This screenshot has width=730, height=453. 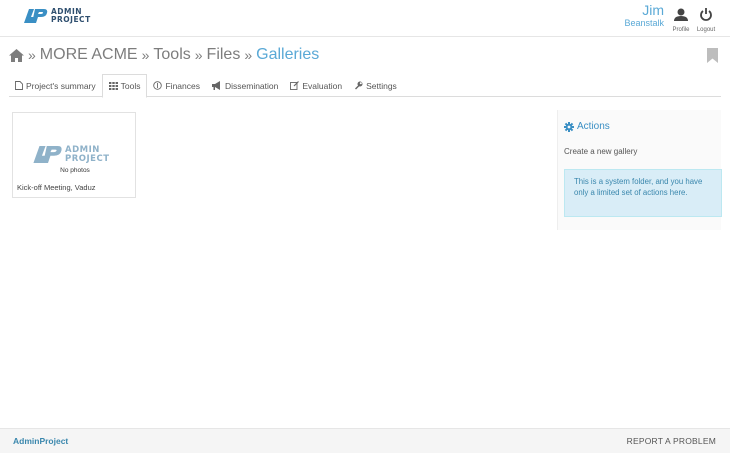 What do you see at coordinates (322, 85) in the screenshot?
I see `tab-label: Evaluation` at bounding box center [322, 85].